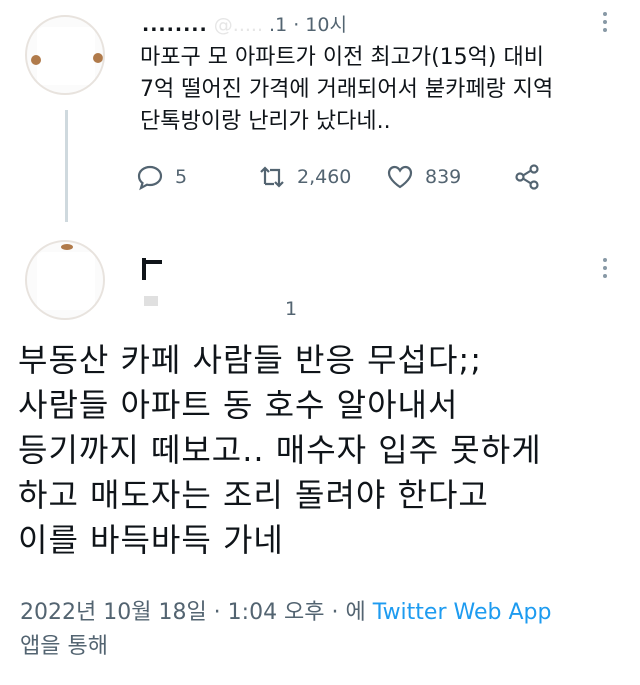 Image resolution: width=640 pixels, height=685 pixels. Describe the element at coordinates (280, 450) in the screenshot. I see `tweet-line: 등기까지 떼보고.. 매수자 입주 못하게` at that location.